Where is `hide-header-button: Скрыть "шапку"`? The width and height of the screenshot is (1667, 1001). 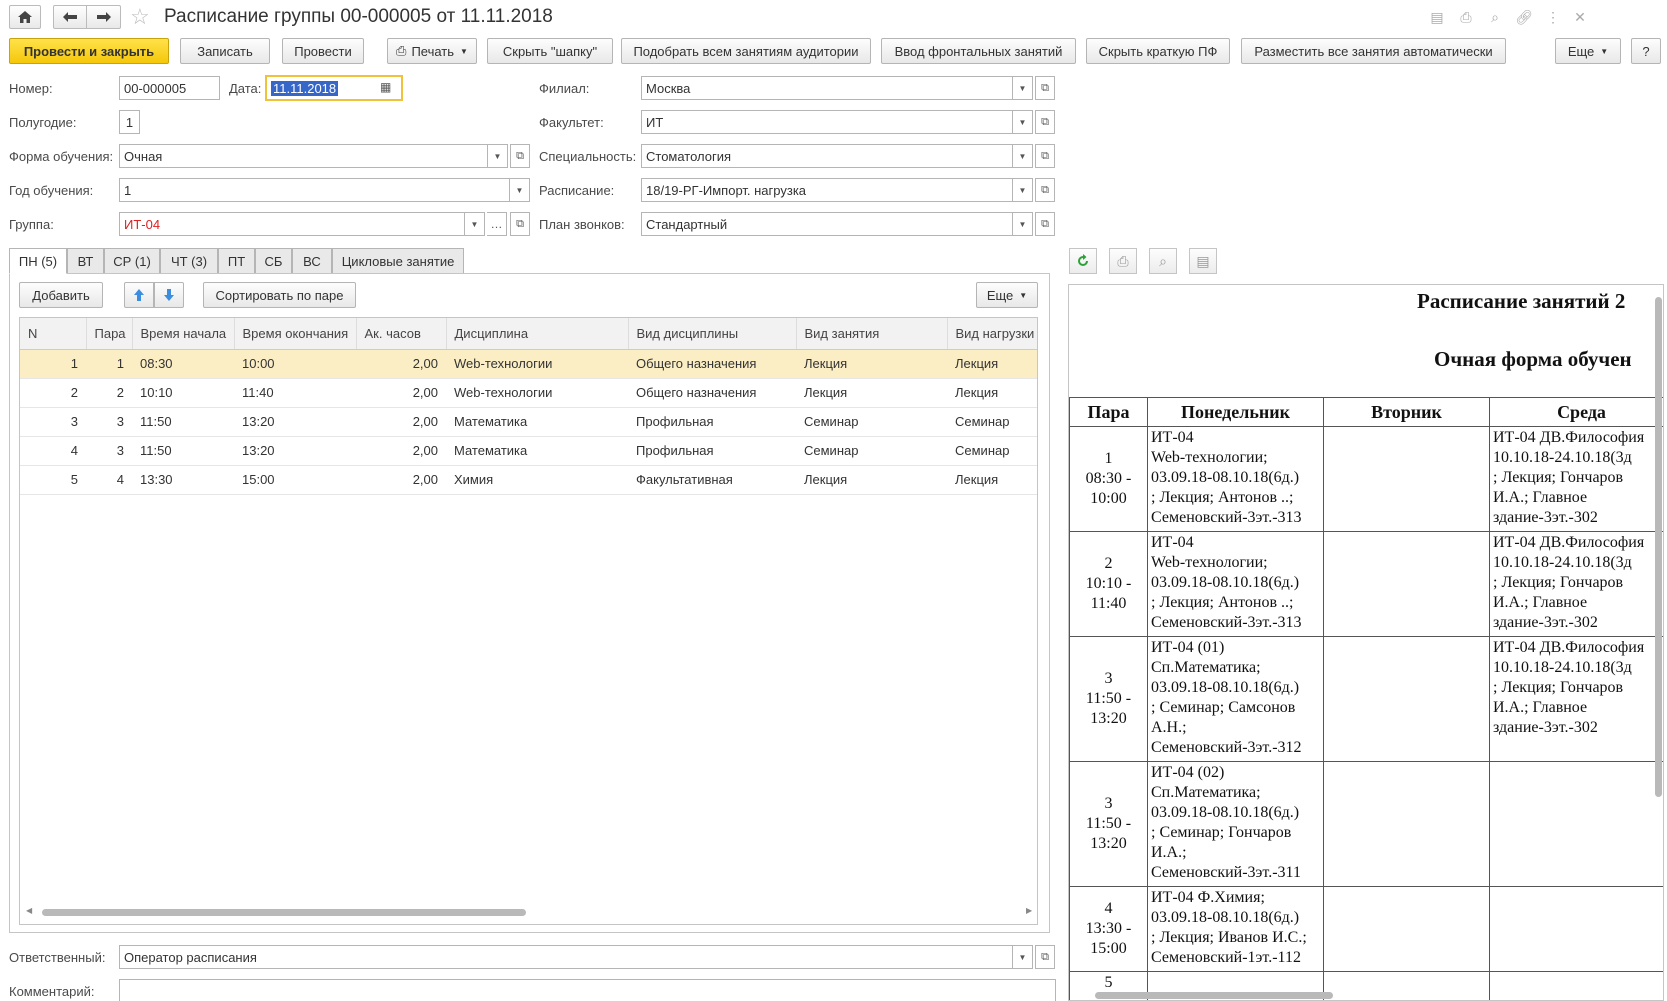
hide-header-button: Скрыть "шапку" is located at coordinates (550, 51).